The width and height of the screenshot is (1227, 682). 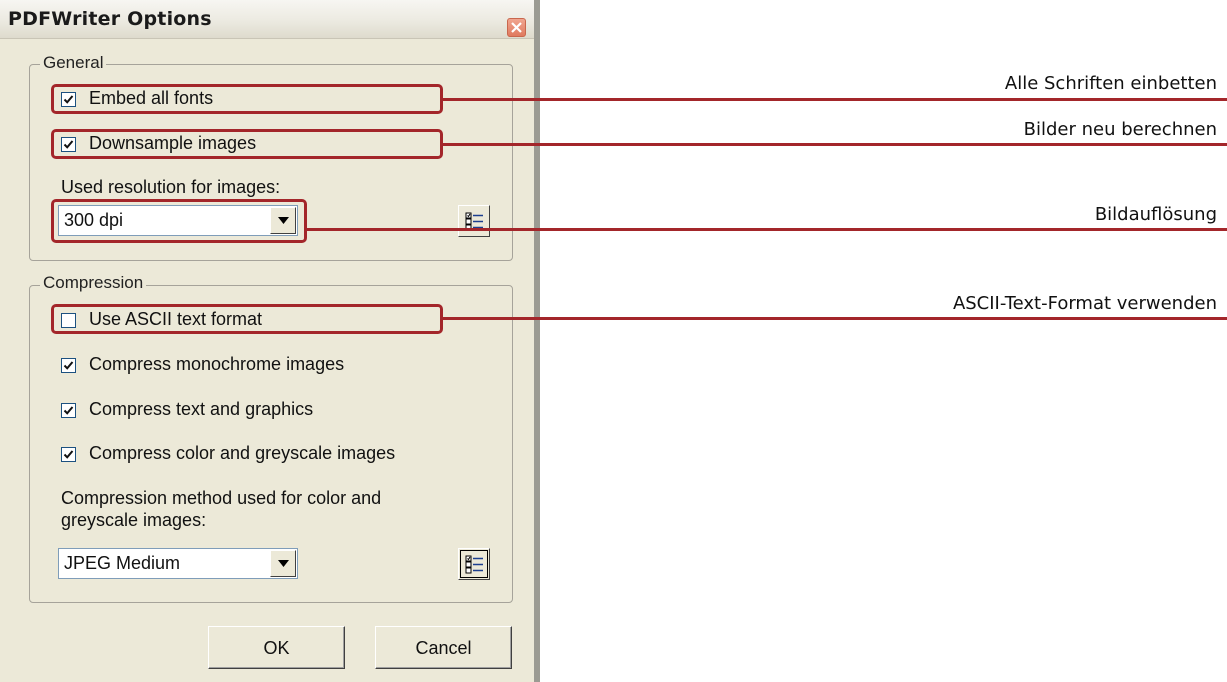 I want to click on compression-options-button, so click(x=474, y=564).